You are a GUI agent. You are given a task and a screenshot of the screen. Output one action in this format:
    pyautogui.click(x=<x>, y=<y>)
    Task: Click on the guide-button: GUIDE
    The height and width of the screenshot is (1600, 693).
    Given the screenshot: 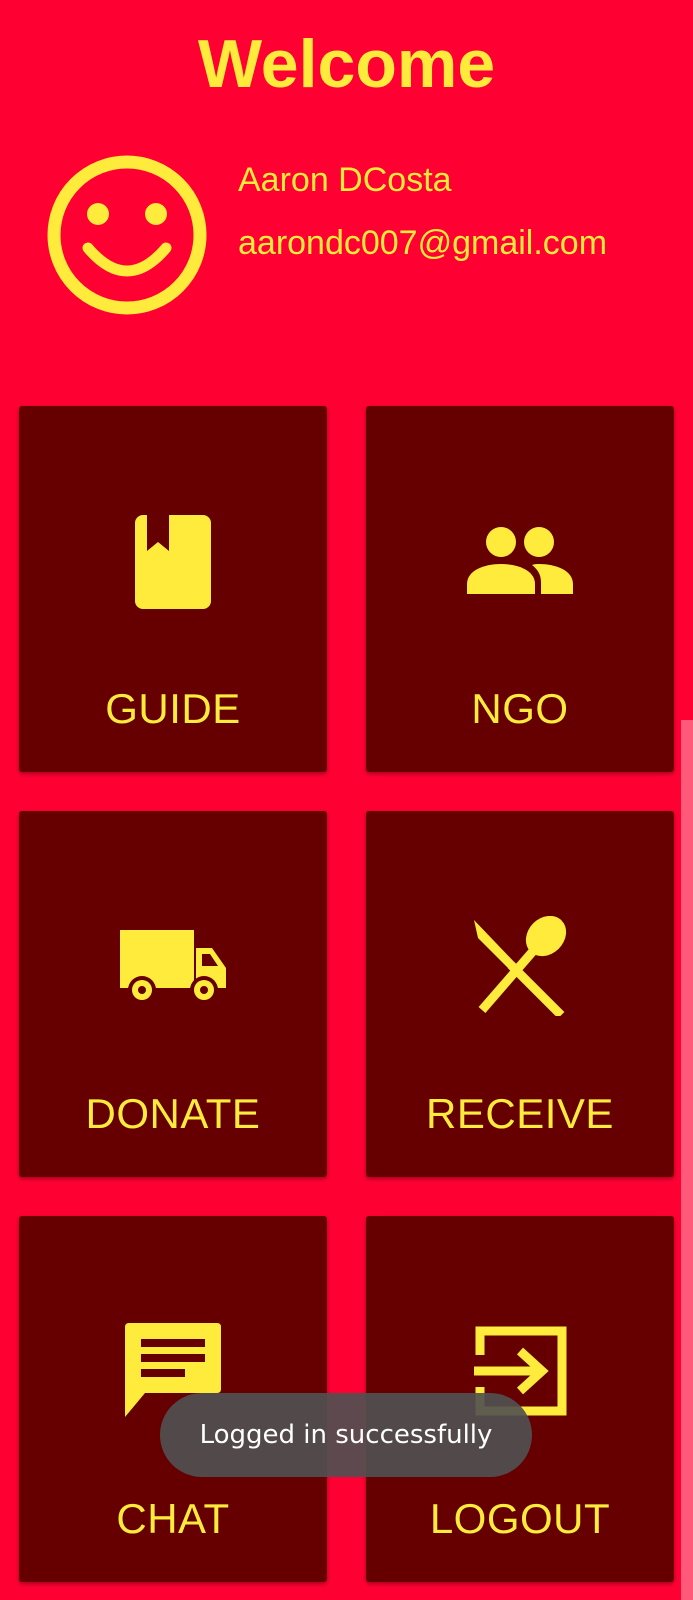 What is the action you would take?
    pyautogui.click(x=173, y=589)
    